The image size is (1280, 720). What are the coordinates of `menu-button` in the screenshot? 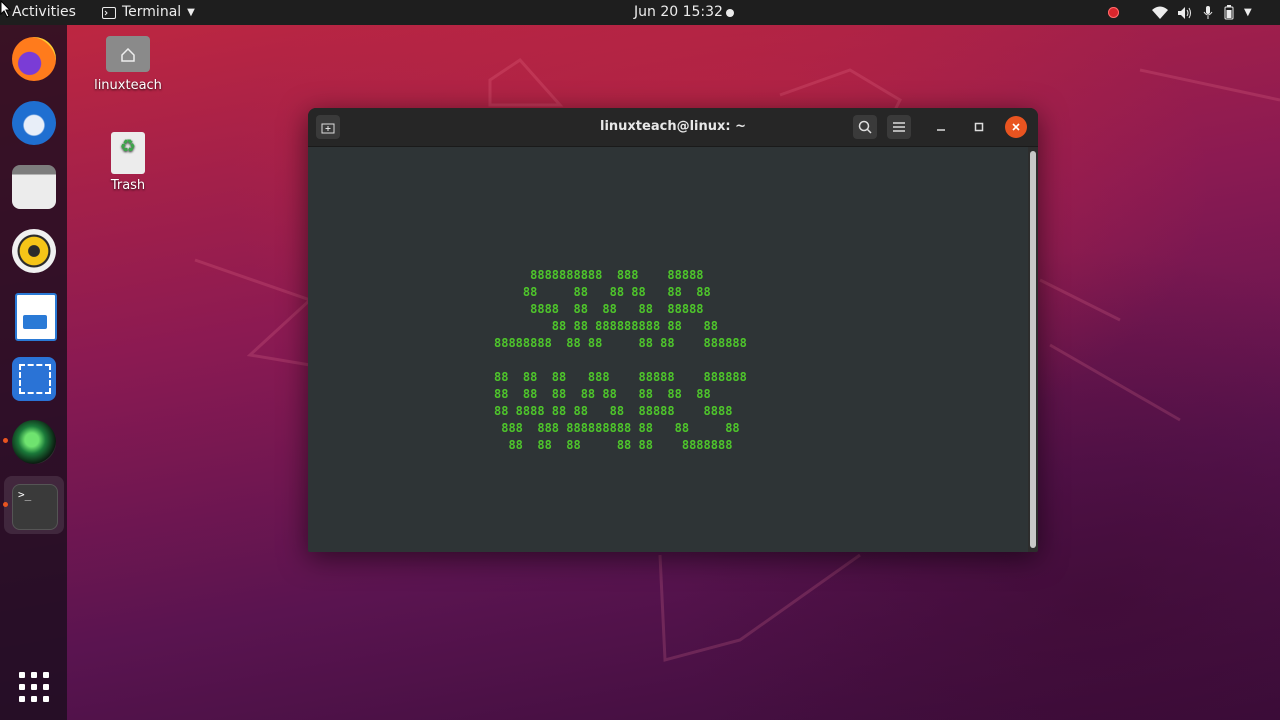 It's located at (899, 127).